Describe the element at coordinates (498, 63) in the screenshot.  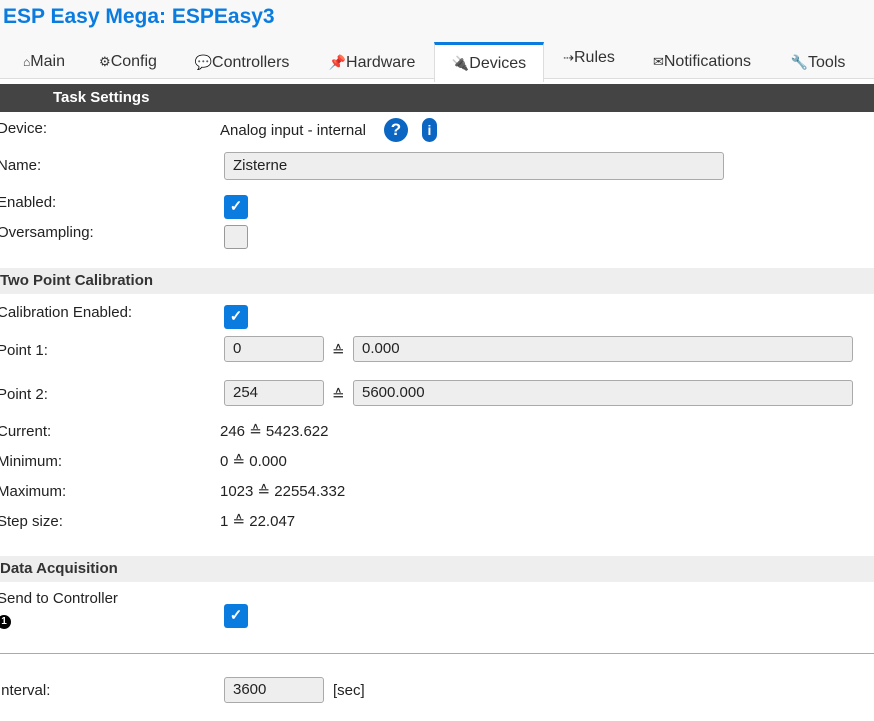
I see `tab-label: Devices` at that location.